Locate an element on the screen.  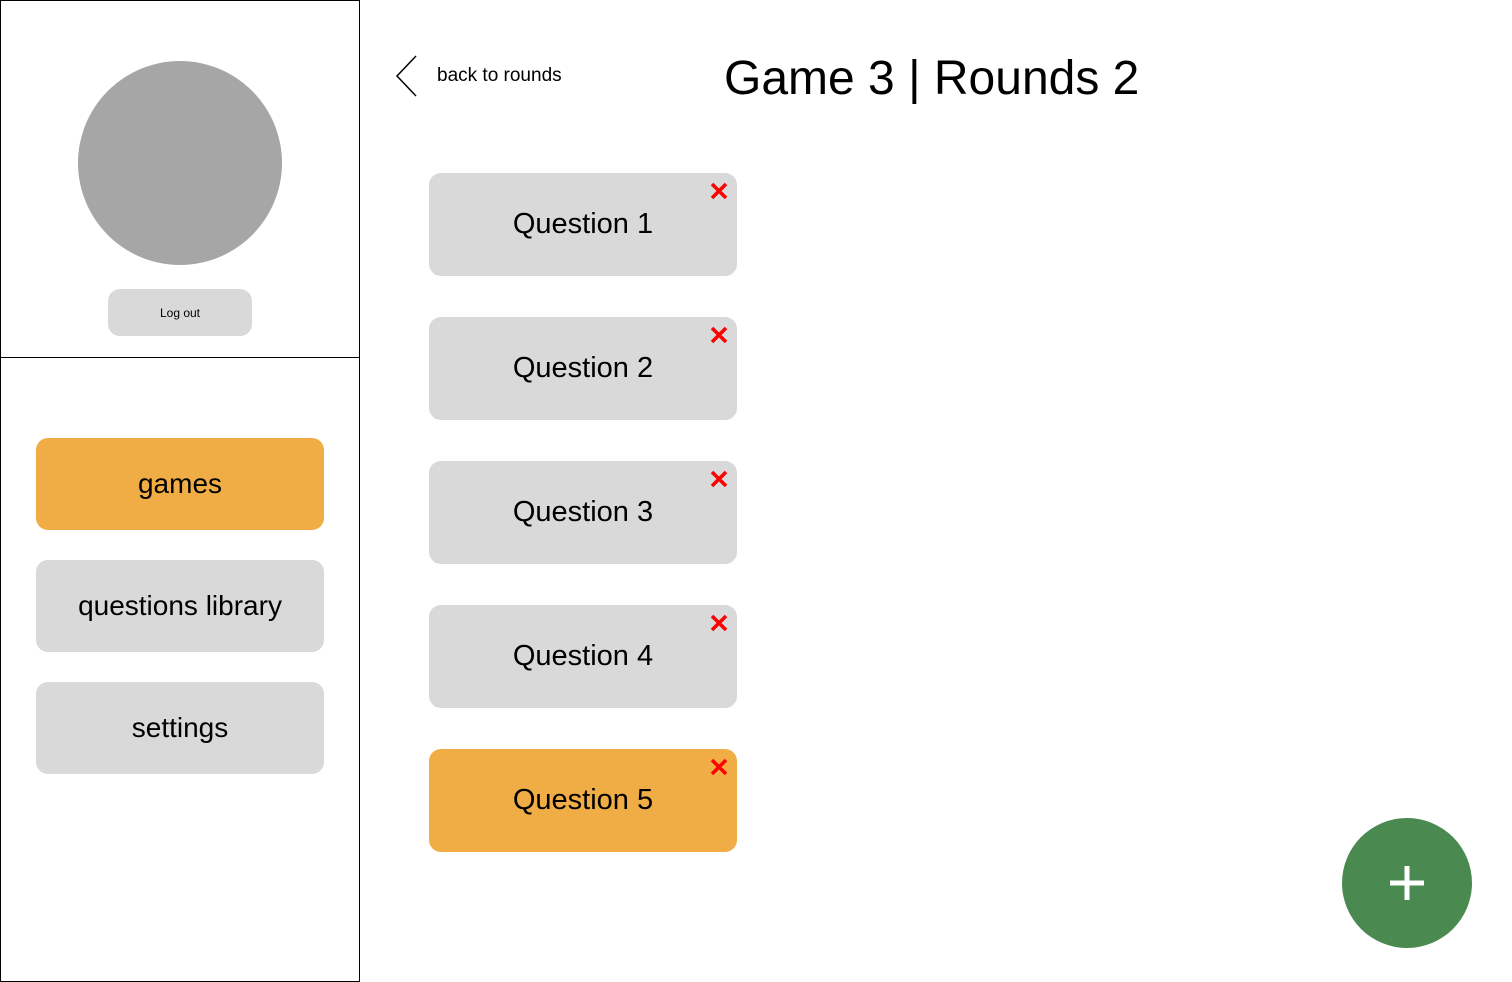
back-to-rounds-link: back to rounds is located at coordinates (478, 76).